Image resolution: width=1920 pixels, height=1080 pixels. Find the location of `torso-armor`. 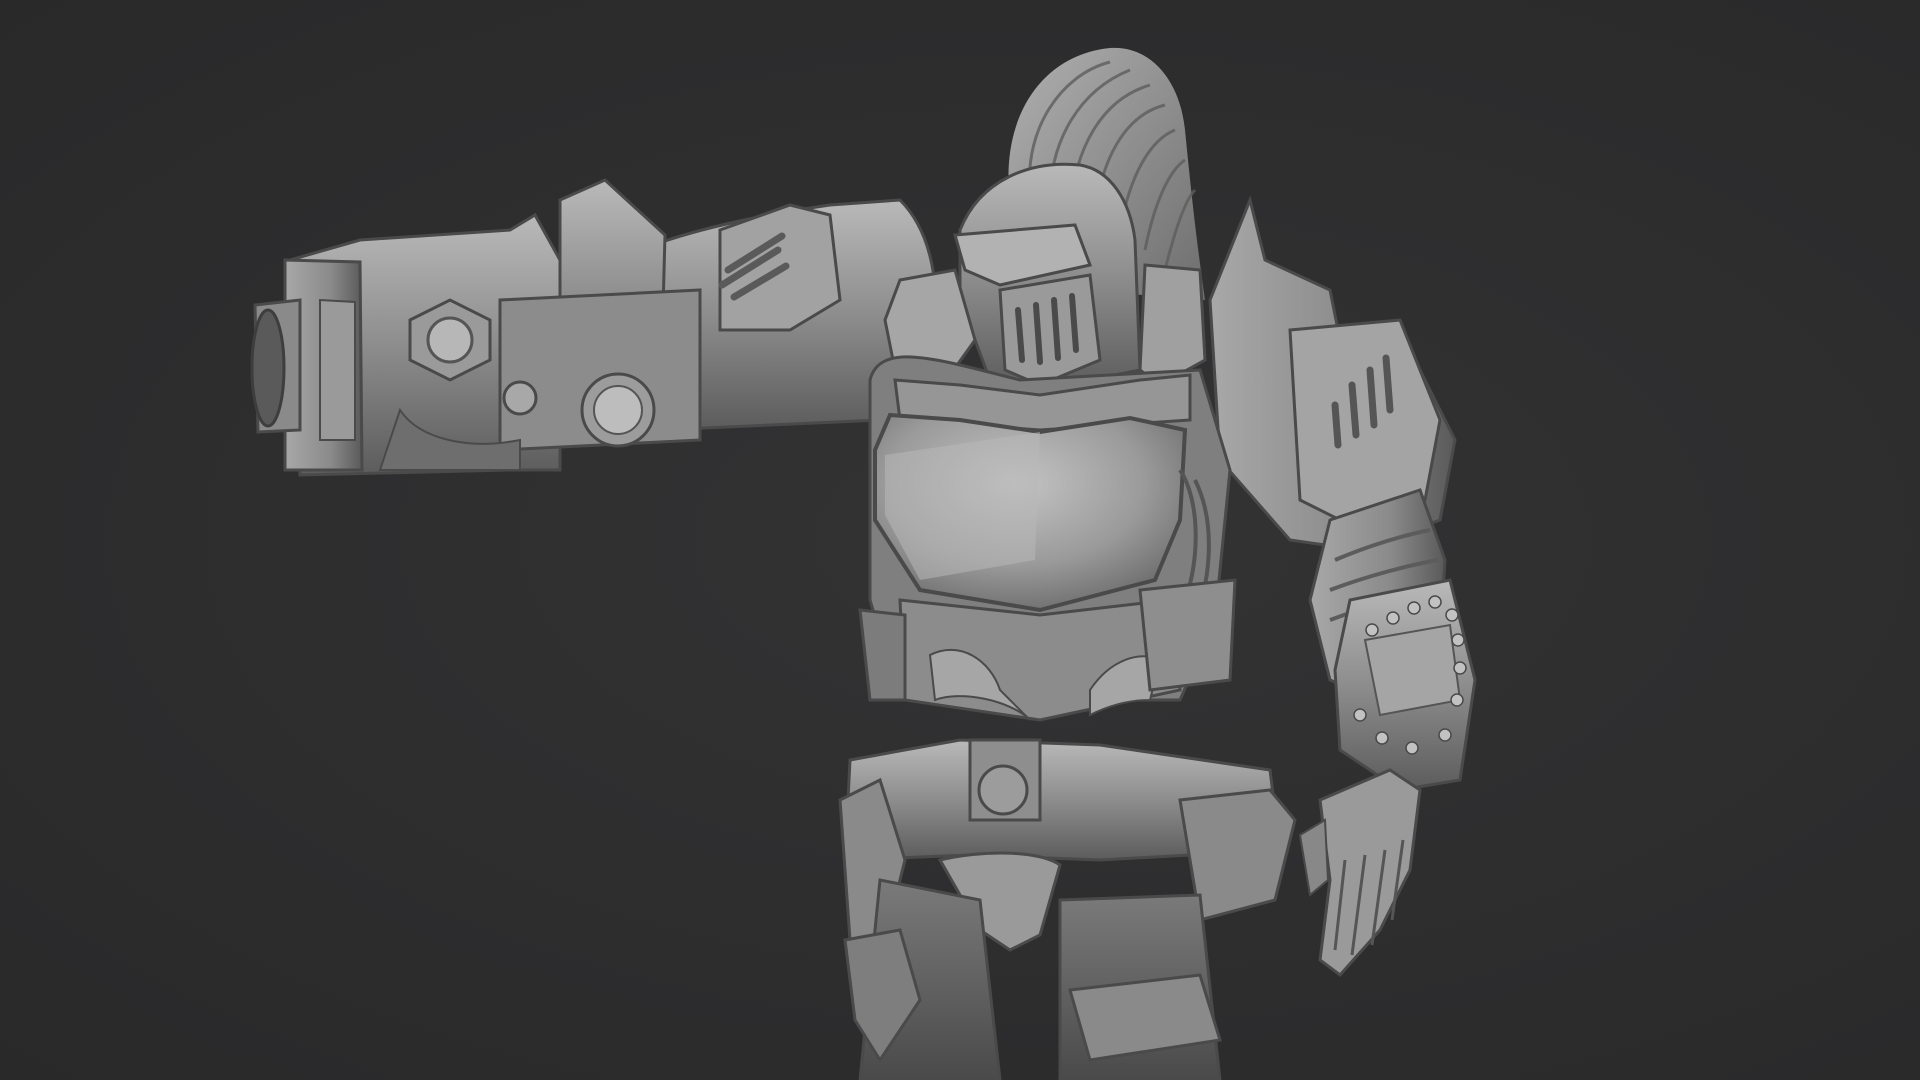

torso-armor is located at coordinates (1047, 538).